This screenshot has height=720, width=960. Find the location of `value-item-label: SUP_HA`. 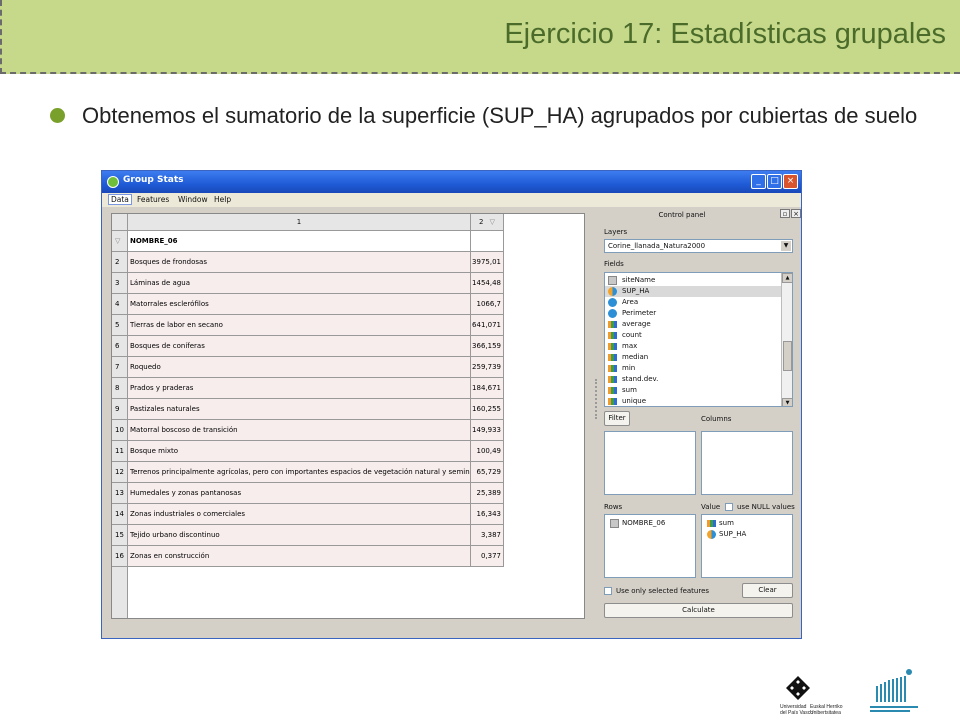

value-item-label: SUP_HA is located at coordinates (733, 534).